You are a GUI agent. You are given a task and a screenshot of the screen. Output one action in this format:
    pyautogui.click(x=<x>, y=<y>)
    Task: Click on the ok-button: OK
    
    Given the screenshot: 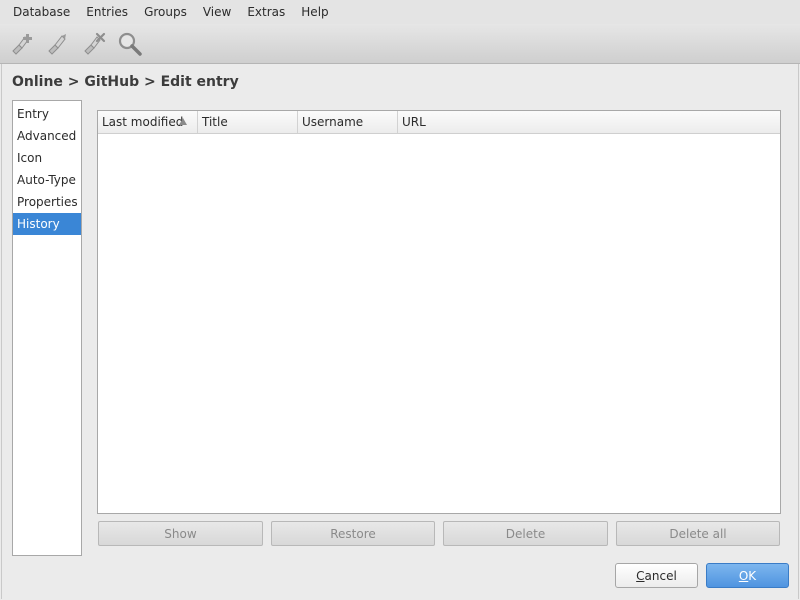 What is the action you would take?
    pyautogui.click(x=747, y=575)
    